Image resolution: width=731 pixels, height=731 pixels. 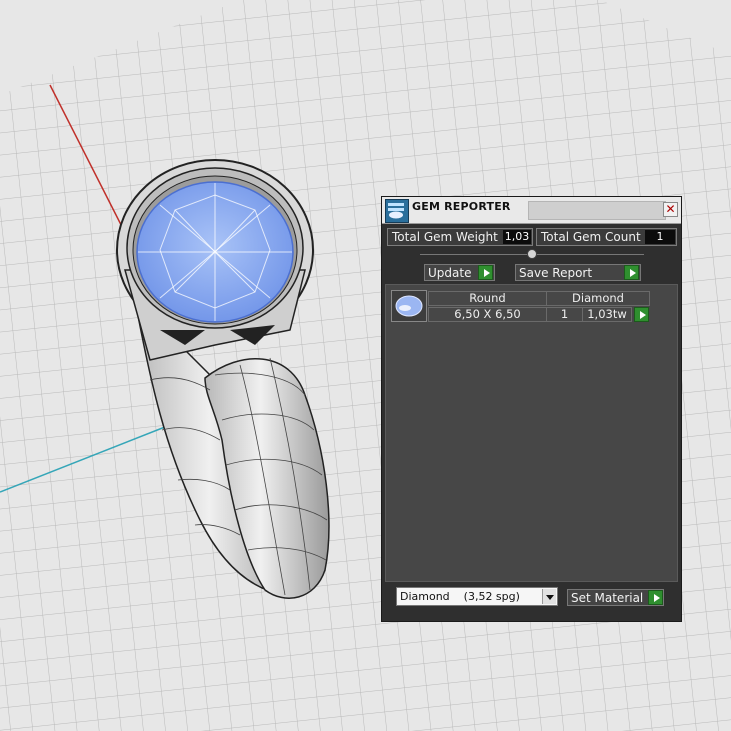 What do you see at coordinates (641, 314) in the screenshot?
I see `gem-row-arrow-icon` at bounding box center [641, 314].